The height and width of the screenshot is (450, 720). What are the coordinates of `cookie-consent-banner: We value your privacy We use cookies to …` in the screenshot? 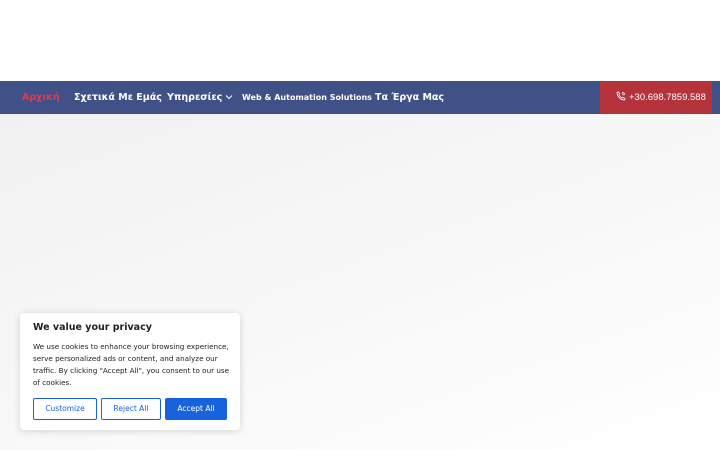 It's located at (130, 371).